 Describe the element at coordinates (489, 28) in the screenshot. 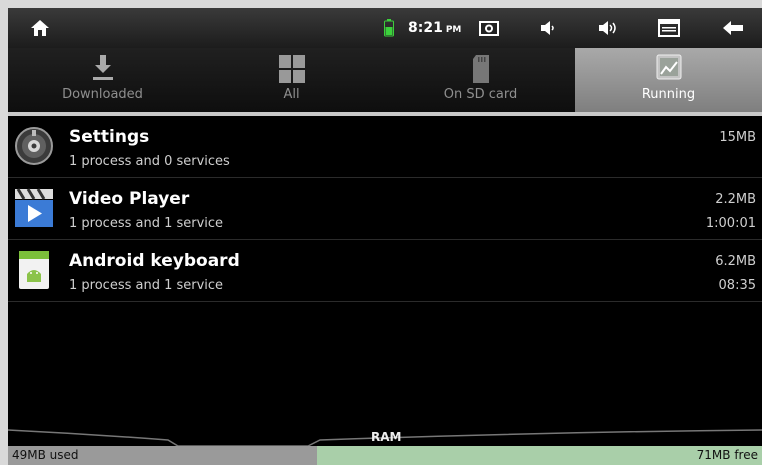

I see `screenshot-icon` at that location.